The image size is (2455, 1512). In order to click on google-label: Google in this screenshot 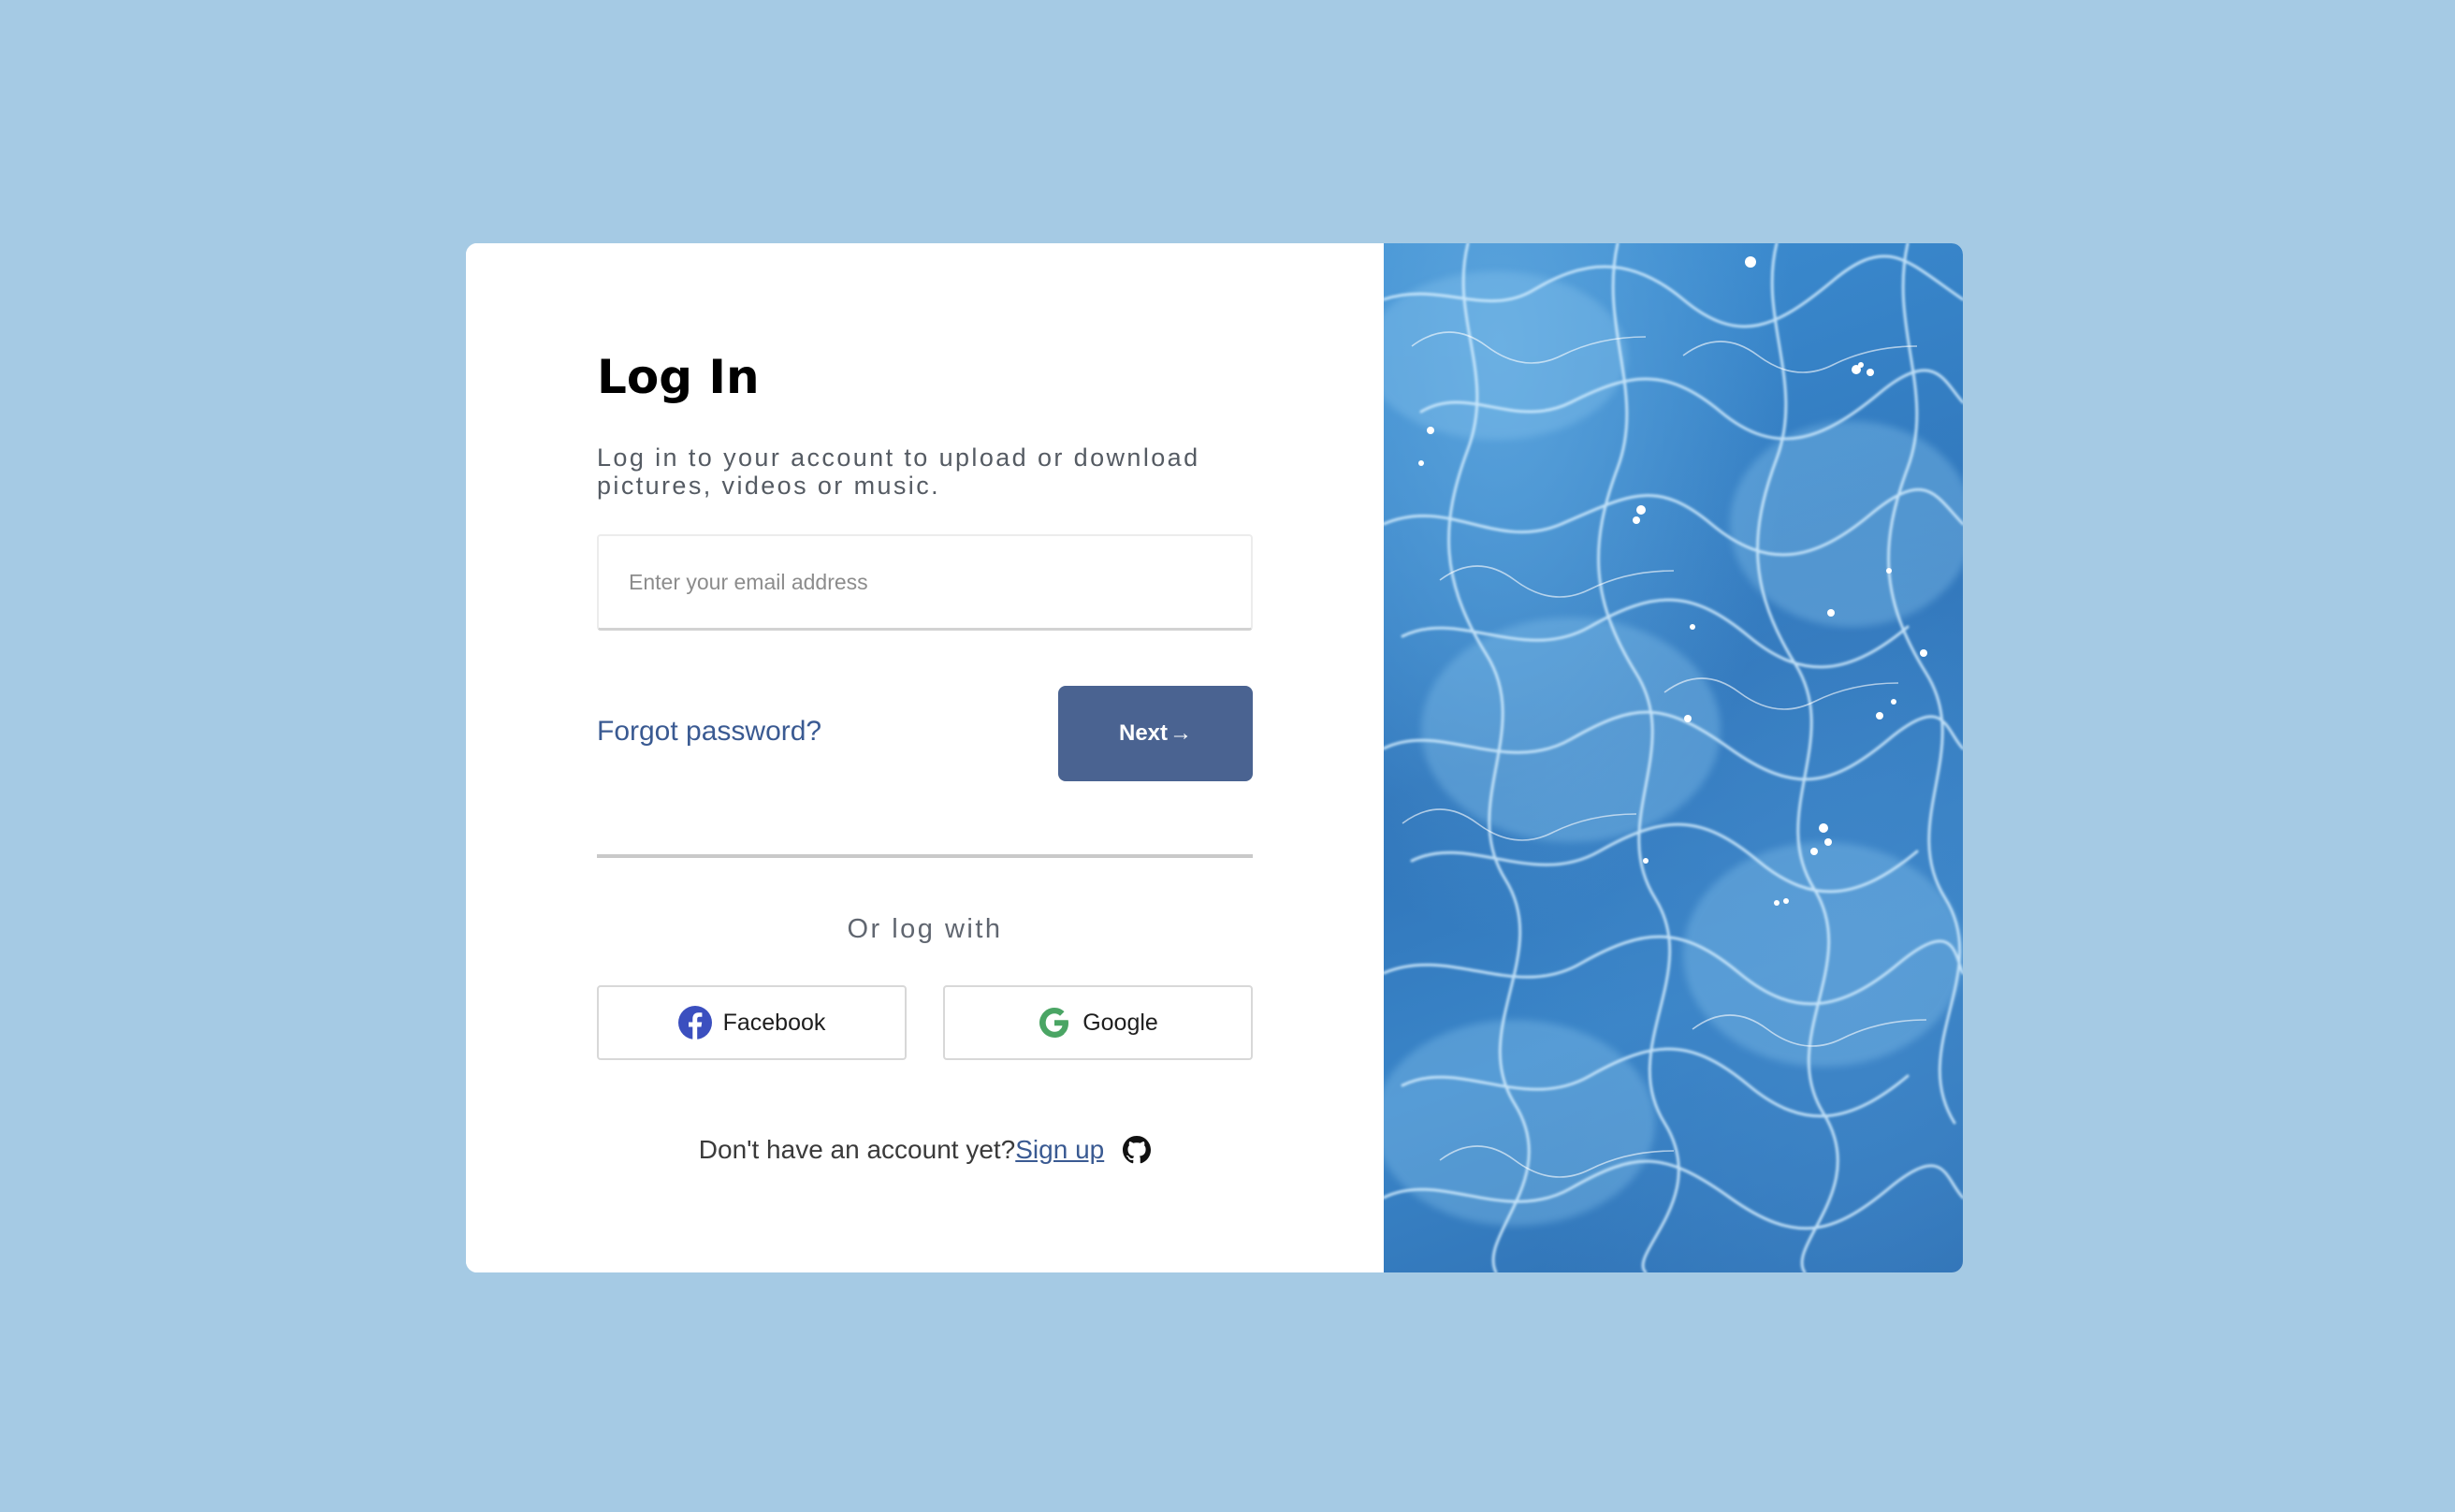, I will do `click(1120, 1022)`.